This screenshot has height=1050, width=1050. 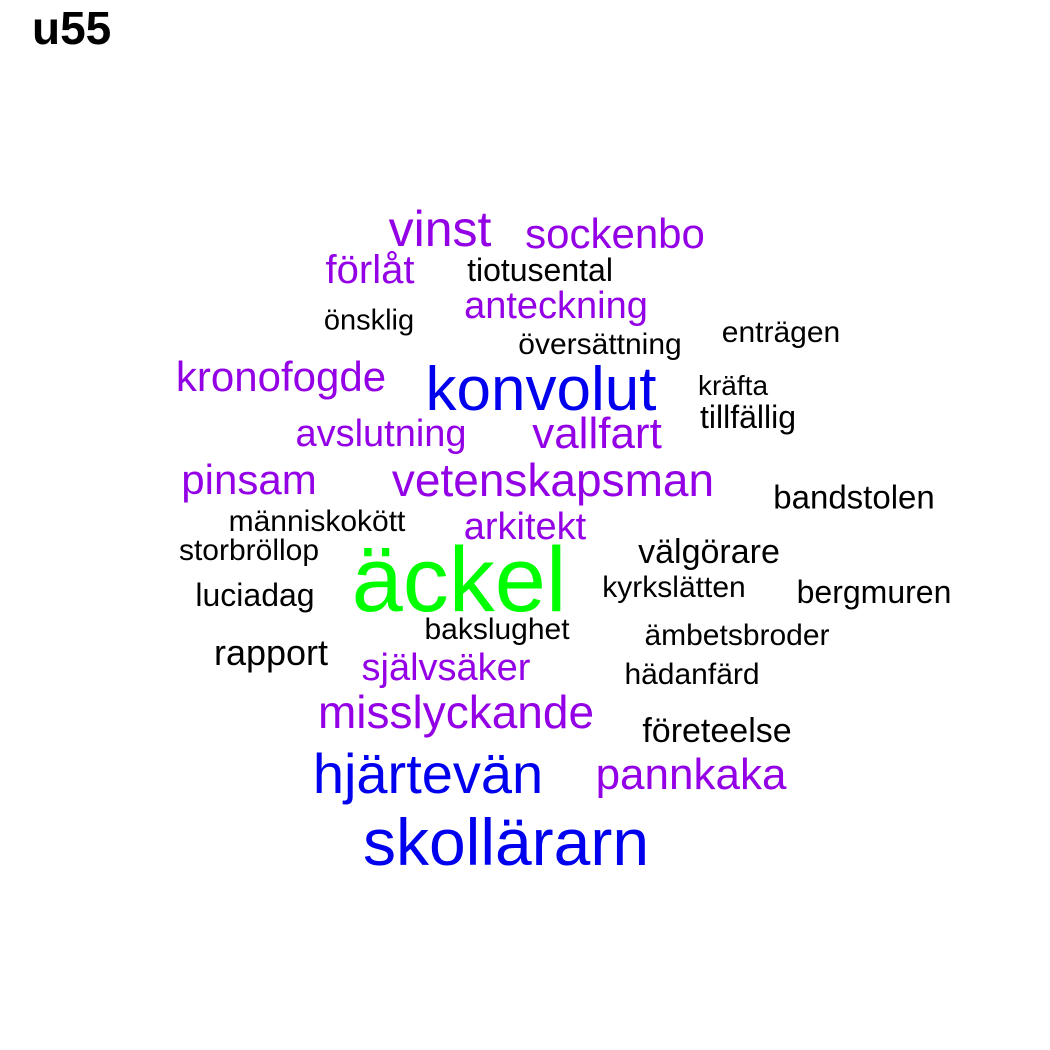 I want to click on word-vinst: vinst, so click(x=440, y=229).